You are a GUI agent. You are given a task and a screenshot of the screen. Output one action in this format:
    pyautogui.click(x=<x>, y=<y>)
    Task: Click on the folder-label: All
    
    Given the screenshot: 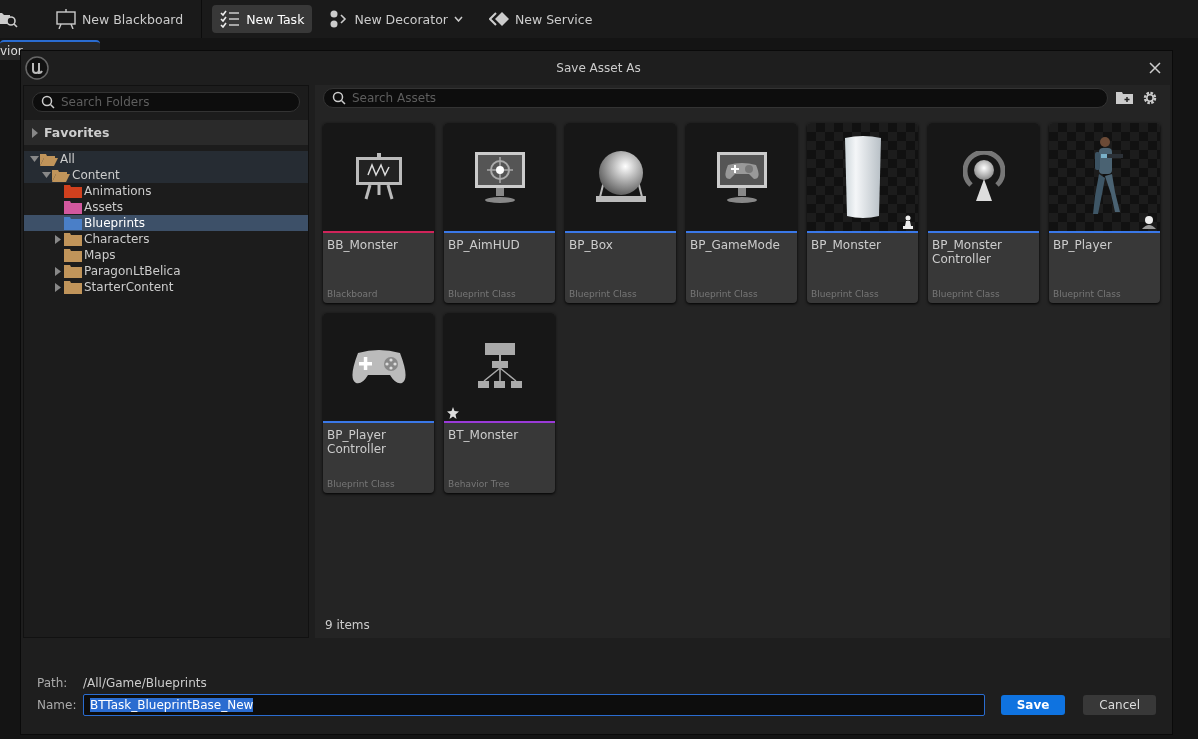 What is the action you would take?
    pyautogui.click(x=67, y=159)
    